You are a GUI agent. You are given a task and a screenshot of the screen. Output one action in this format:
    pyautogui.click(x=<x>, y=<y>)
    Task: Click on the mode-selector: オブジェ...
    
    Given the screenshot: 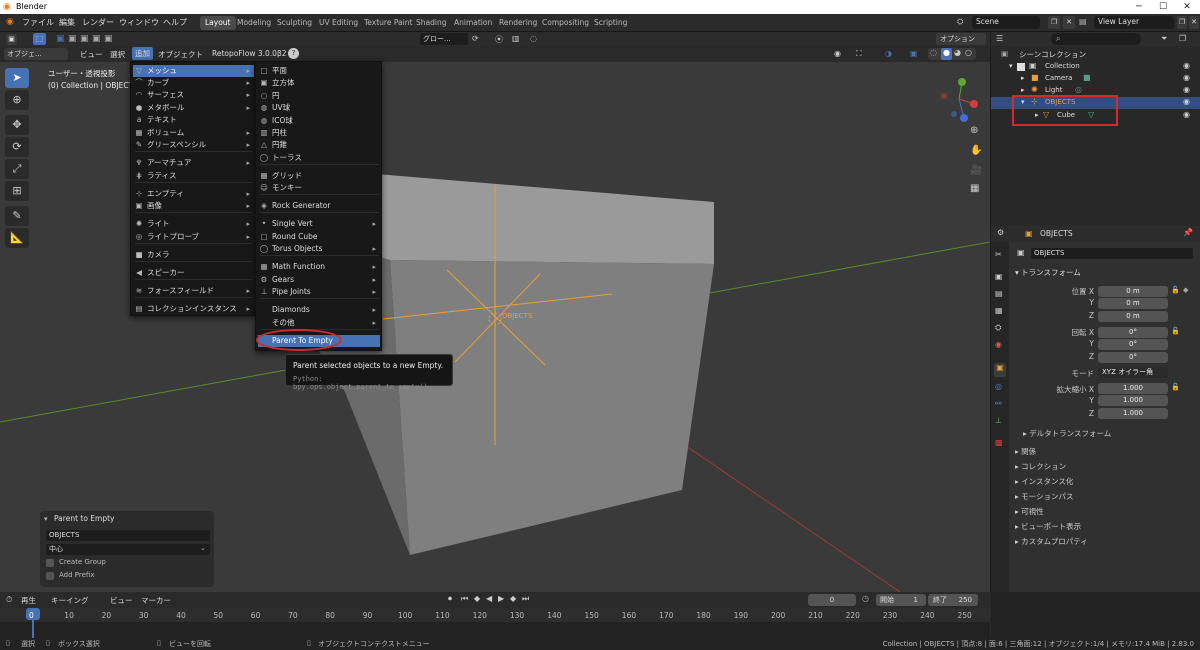 What is the action you would take?
    pyautogui.click(x=36, y=54)
    